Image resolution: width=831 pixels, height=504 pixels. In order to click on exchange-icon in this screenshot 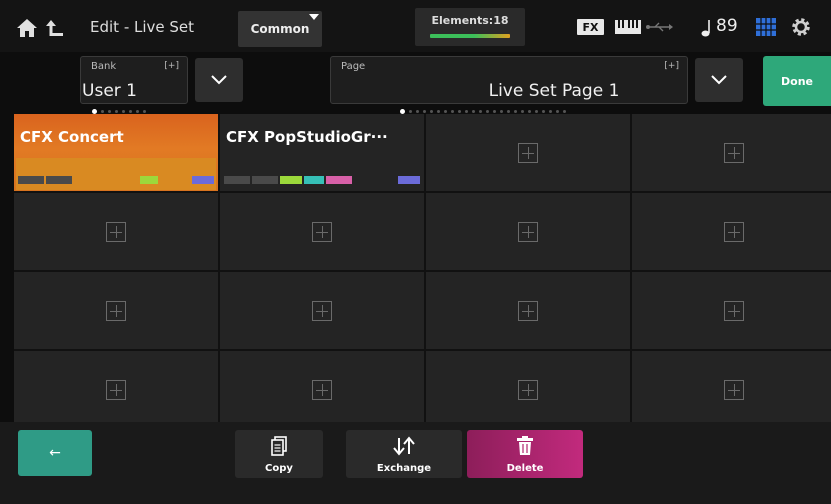, I will do `click(404, 446)`.